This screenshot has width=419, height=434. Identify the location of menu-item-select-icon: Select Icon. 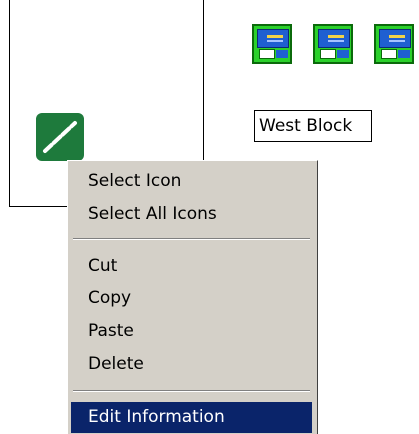
(191, 181).